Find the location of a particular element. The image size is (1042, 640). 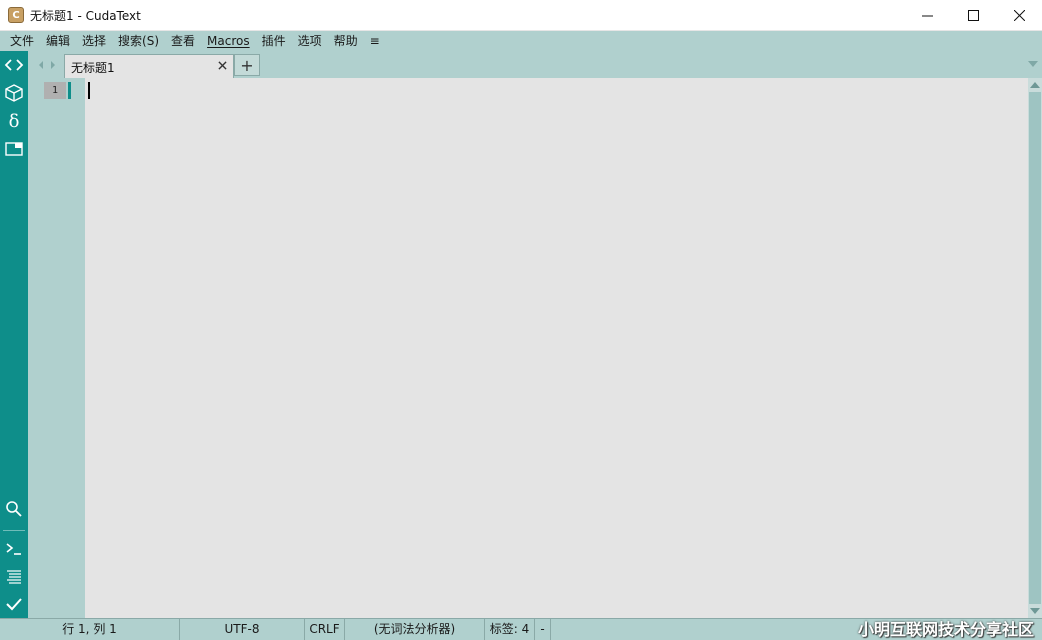

menu-help: 帮助 is located at coordinates (346, 41).